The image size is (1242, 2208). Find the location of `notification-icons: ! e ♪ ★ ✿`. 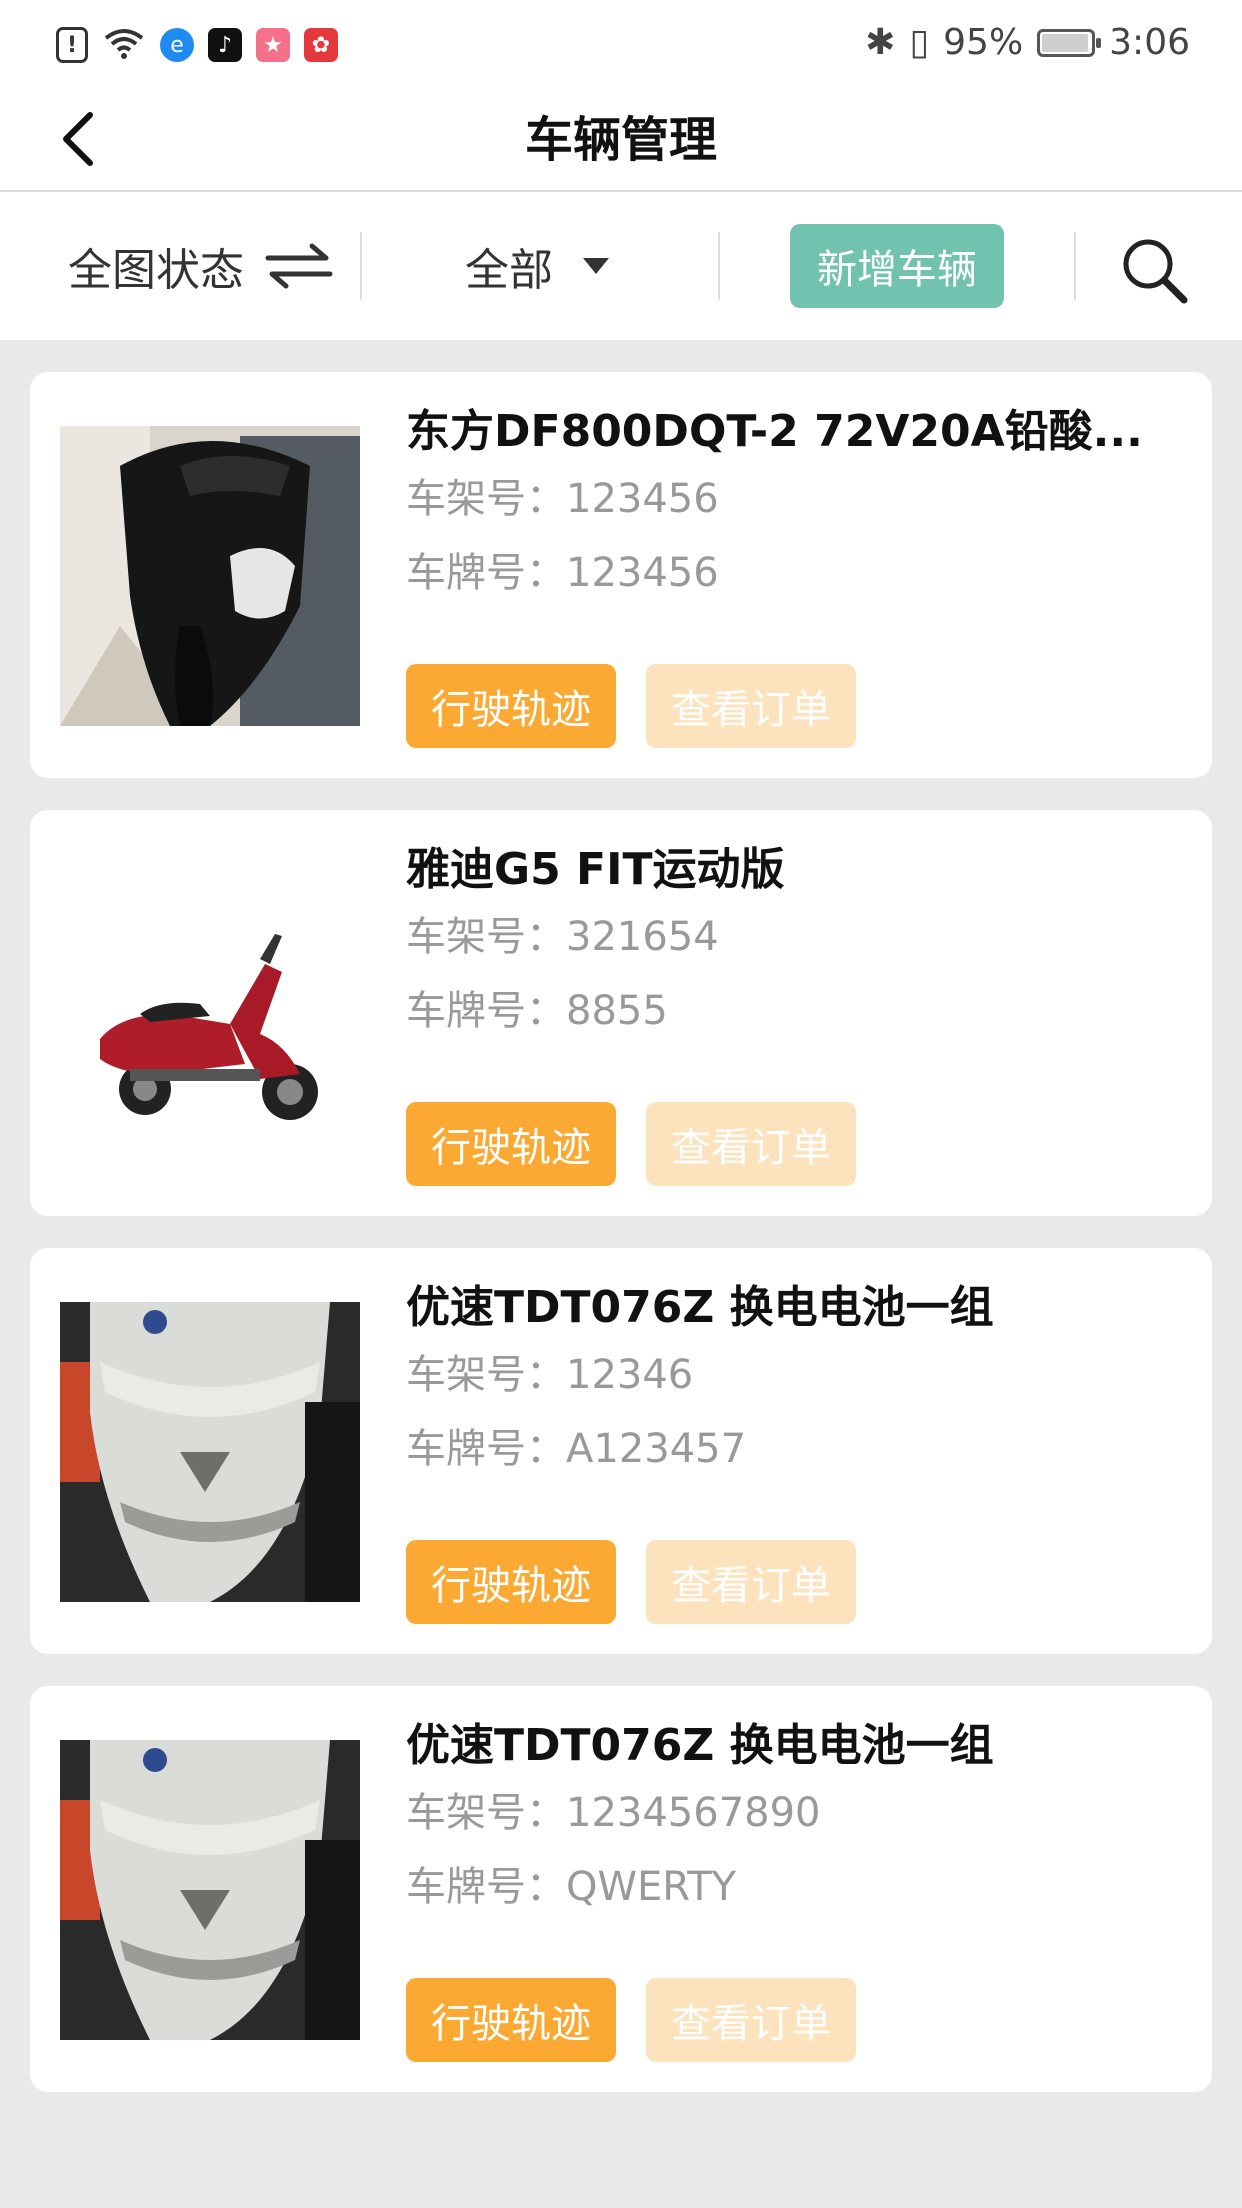

notification-icons: ! e ♪ ★ ✿ is located at coordinates (197, 45).